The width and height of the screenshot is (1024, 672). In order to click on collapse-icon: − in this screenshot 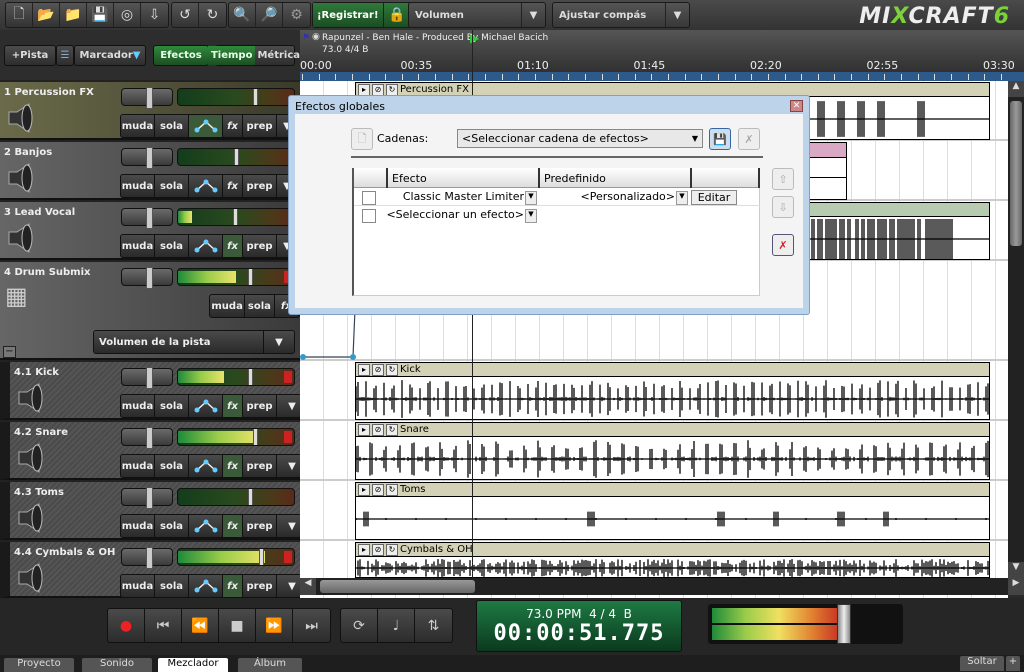, I will do `click(9, 352)`.